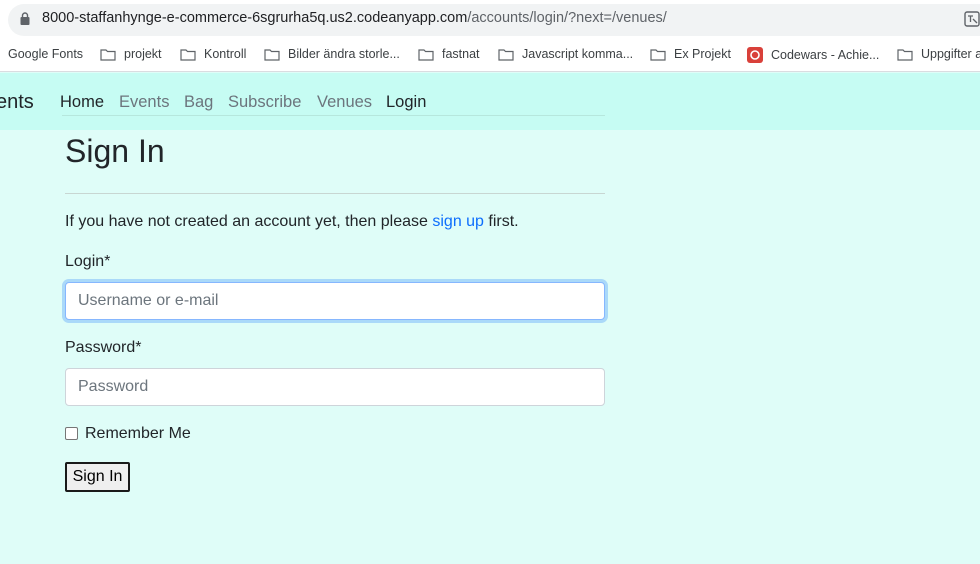  I want to click on page-title: Sign In, so click(115, 151).